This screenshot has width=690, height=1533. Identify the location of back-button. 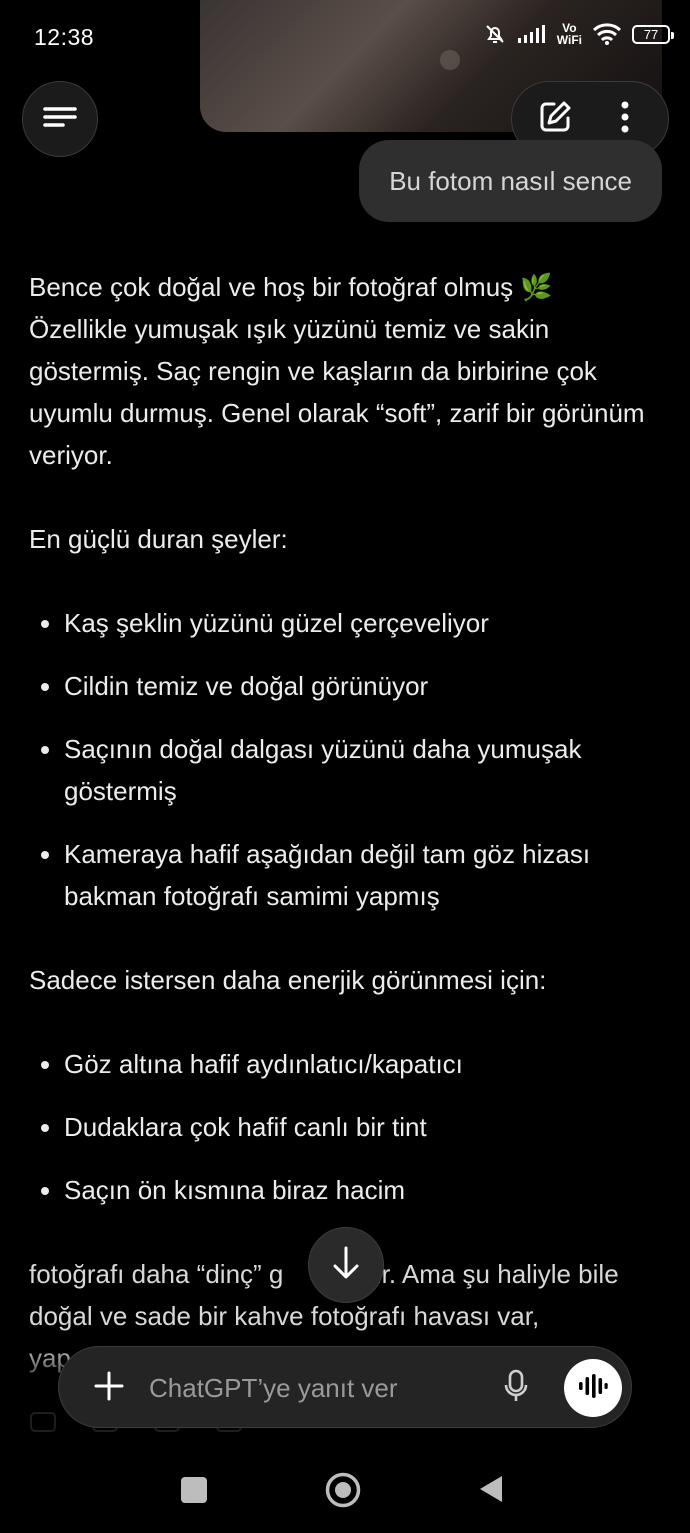
(491, 1489).